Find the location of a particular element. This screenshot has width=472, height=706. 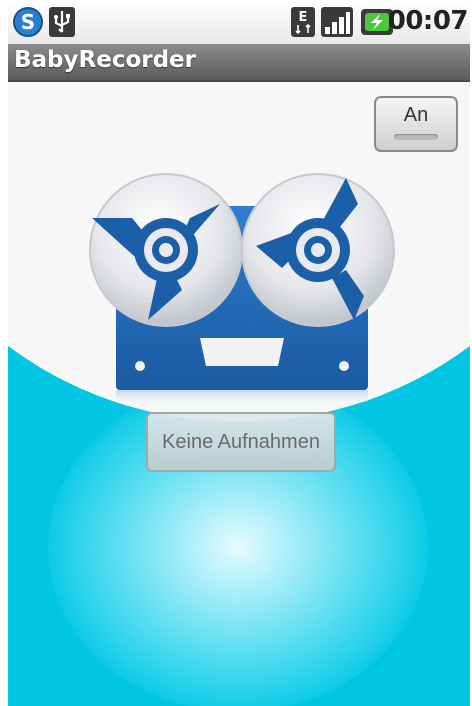

toggle-indicator is located at coordinates (416, 137).